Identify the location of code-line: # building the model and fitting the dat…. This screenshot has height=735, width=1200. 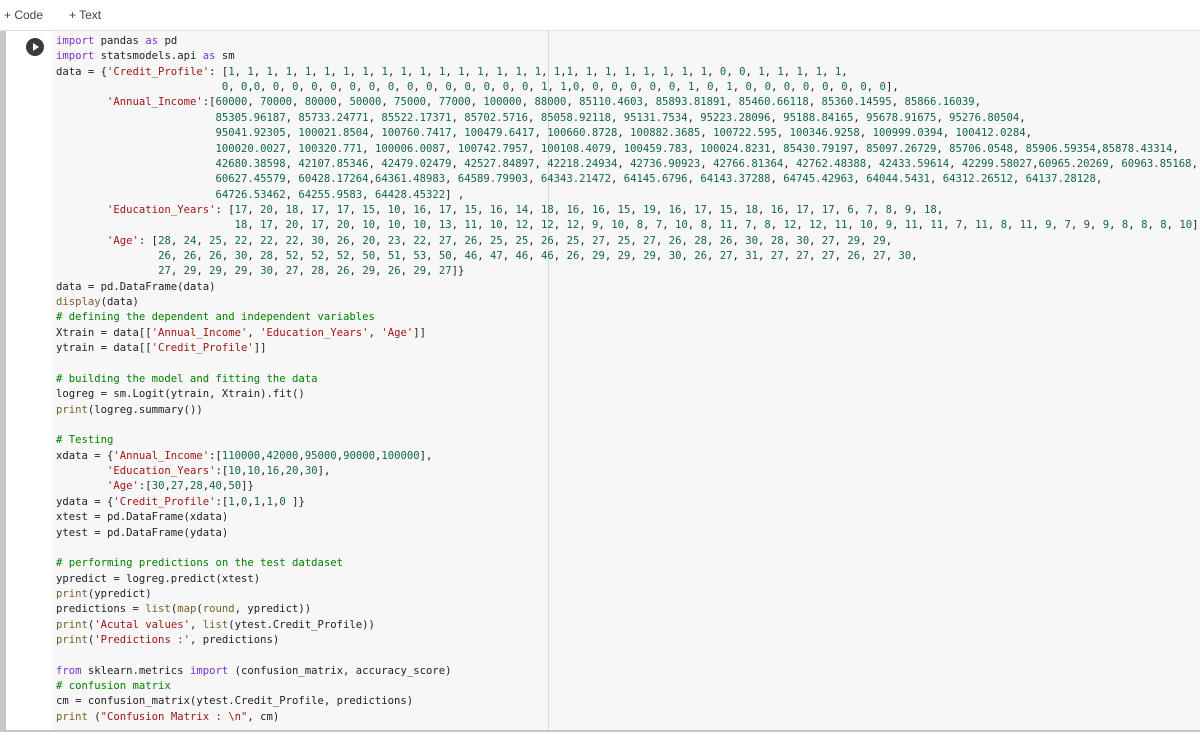
(628, 379).